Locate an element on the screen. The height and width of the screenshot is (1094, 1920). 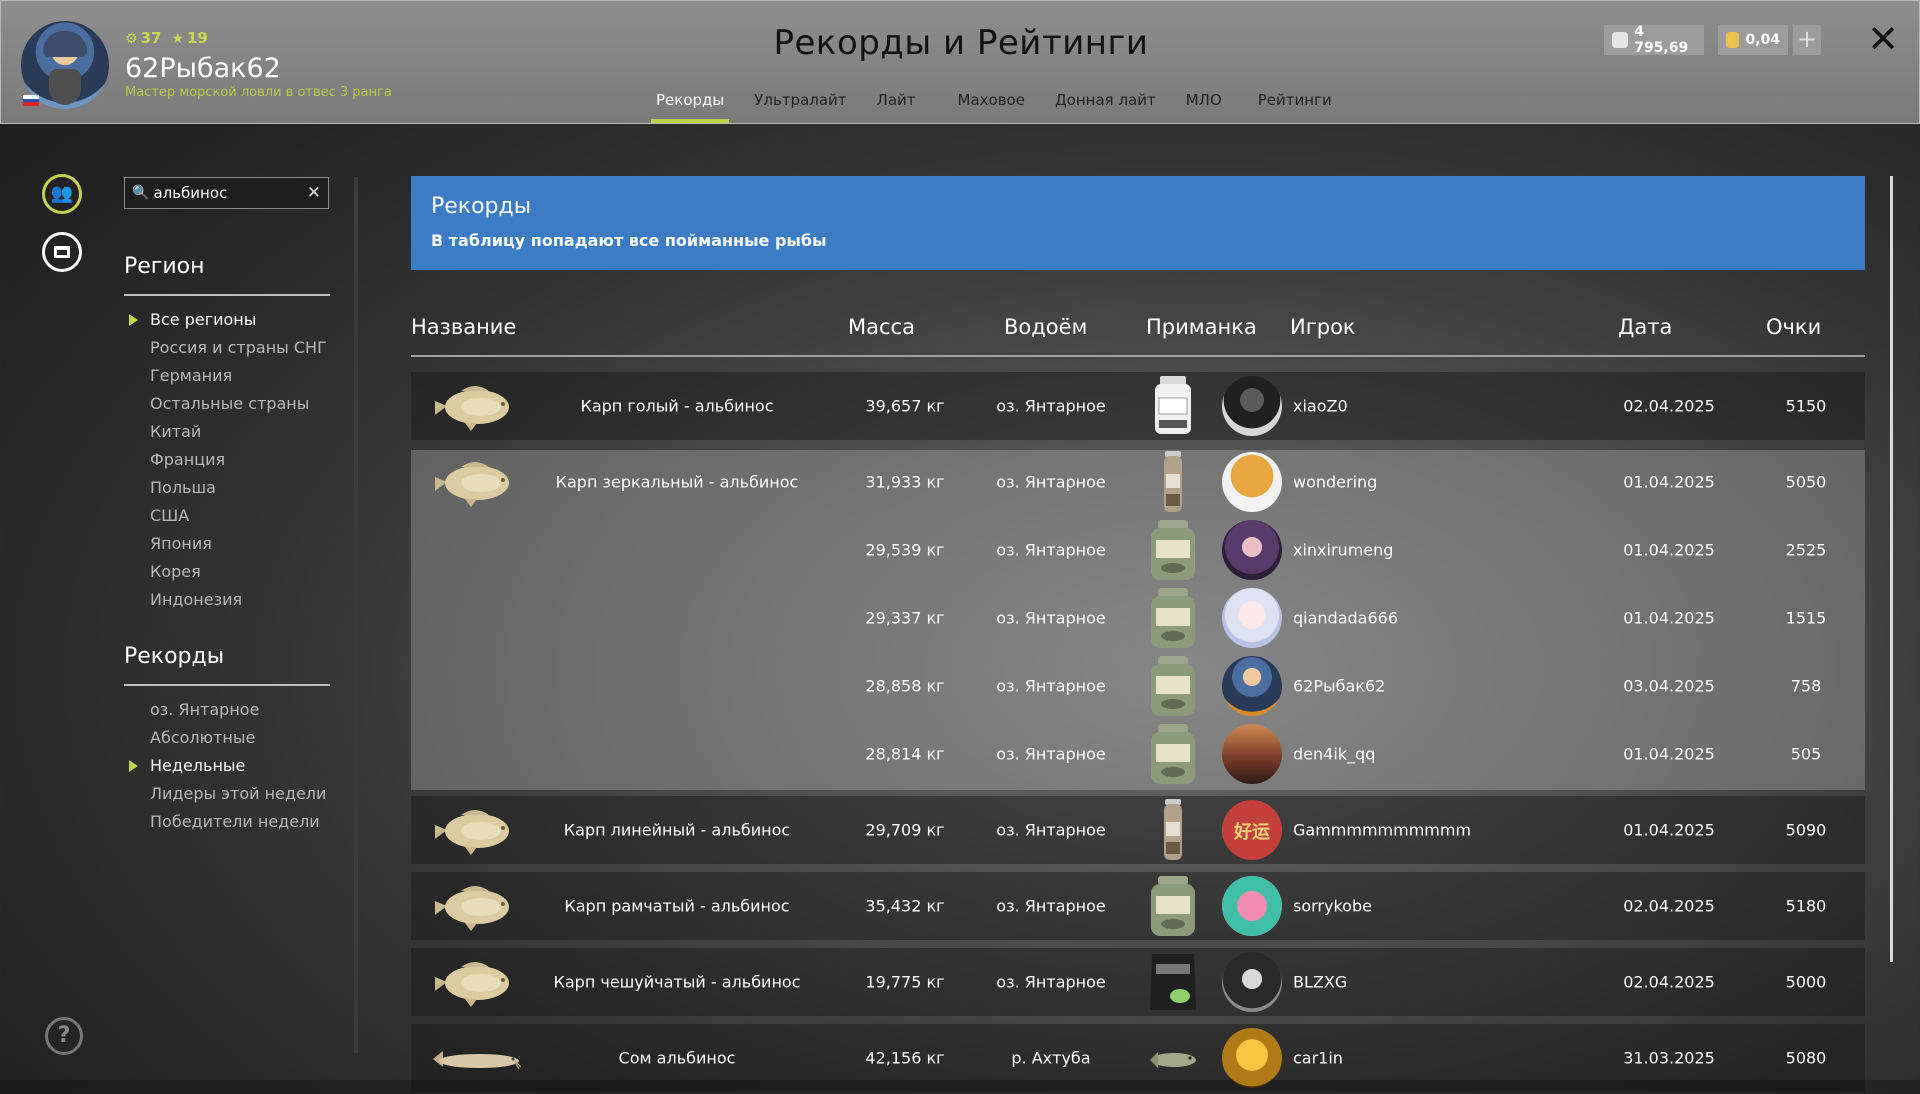
records-week-winners: Победители недели is located at coordinates (238, 826).